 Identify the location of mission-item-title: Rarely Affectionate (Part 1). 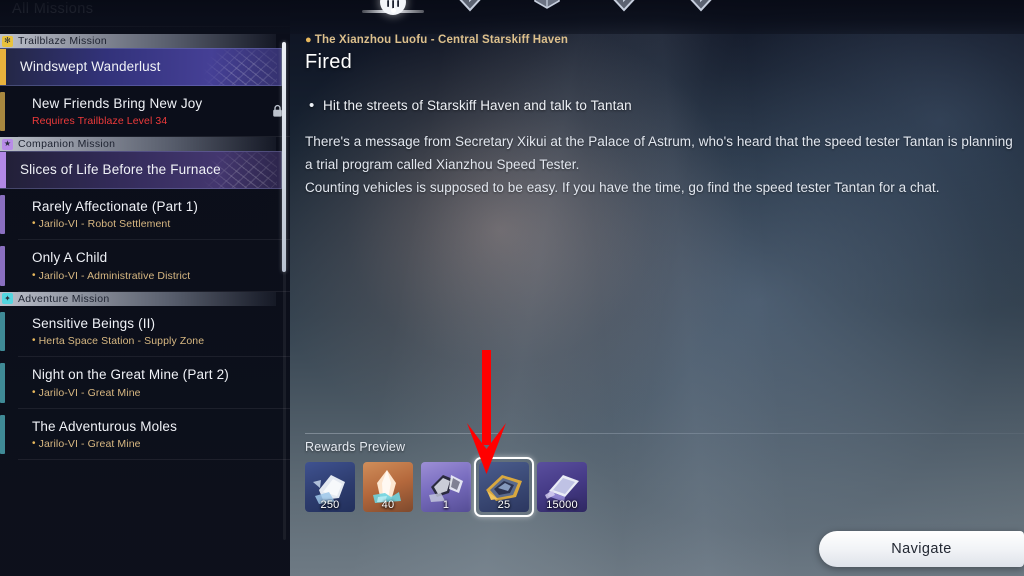
(115, 206).